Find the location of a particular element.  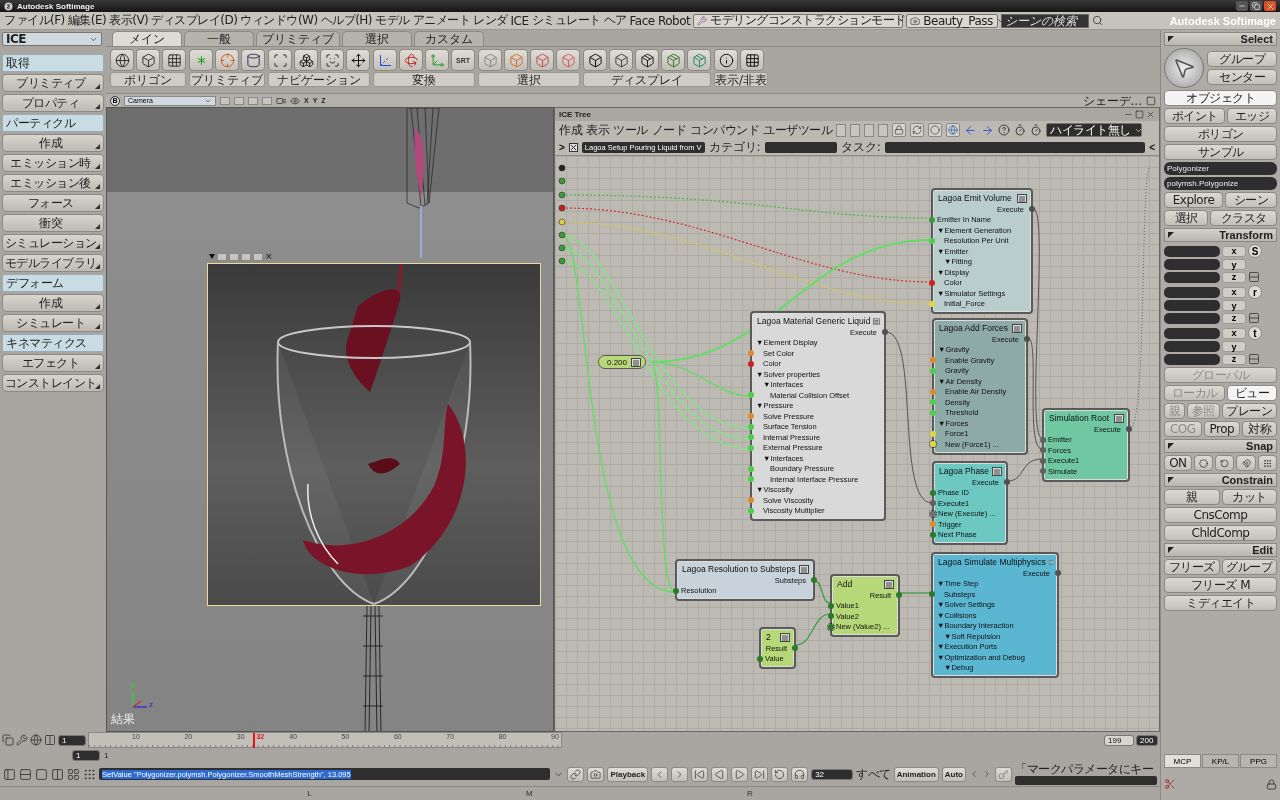

menu-item: 編集(E) is located at coordinates (87, 20).